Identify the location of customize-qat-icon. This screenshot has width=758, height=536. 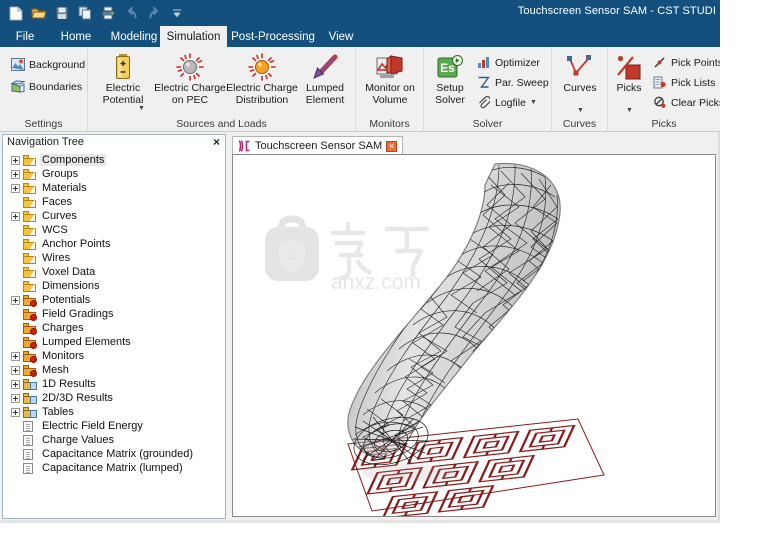
(177, 13).